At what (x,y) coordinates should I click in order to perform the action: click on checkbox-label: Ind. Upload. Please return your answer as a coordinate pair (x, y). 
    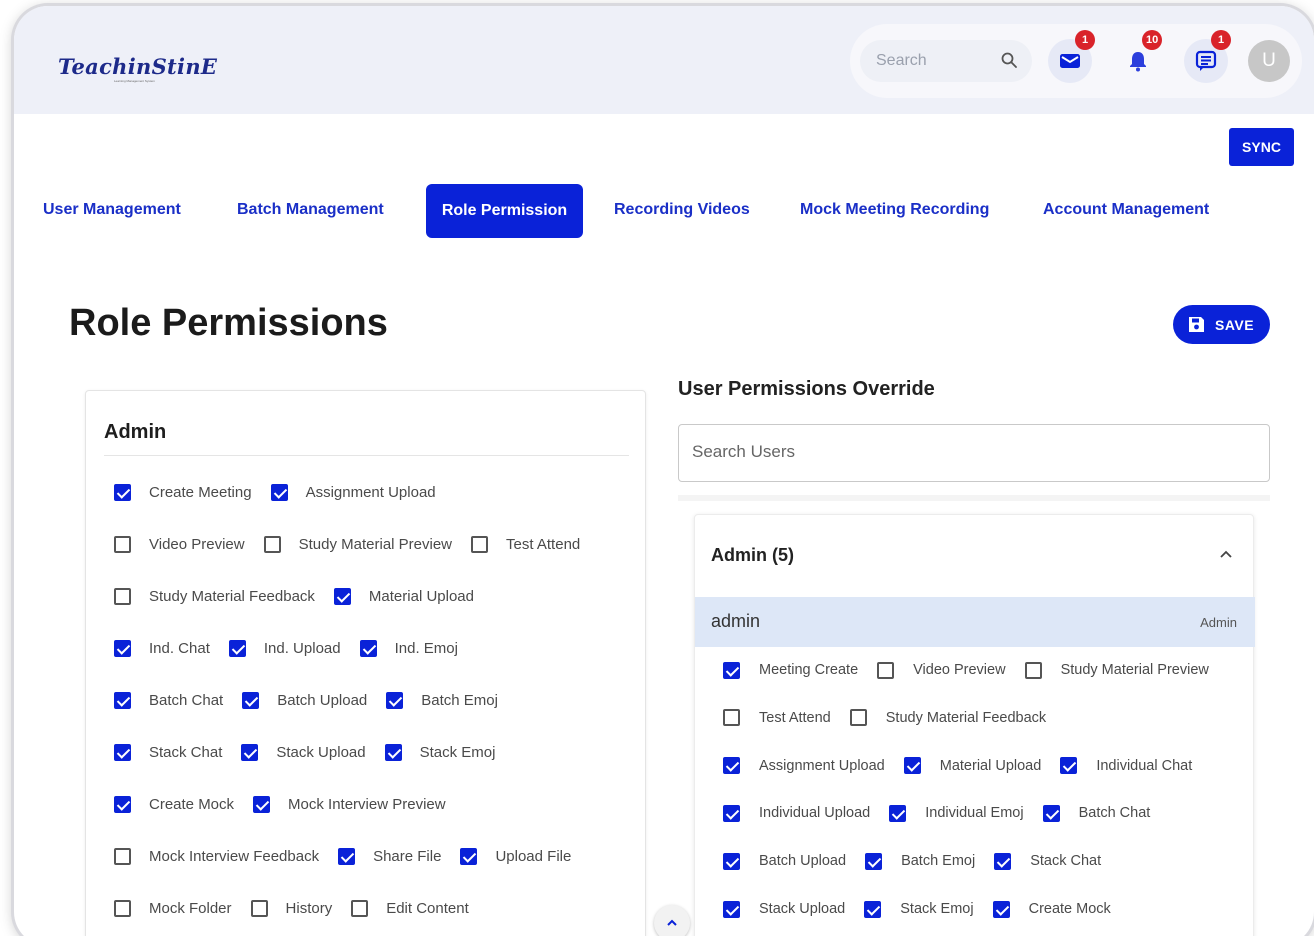
    Looking at the image, I should click on (302, 648).